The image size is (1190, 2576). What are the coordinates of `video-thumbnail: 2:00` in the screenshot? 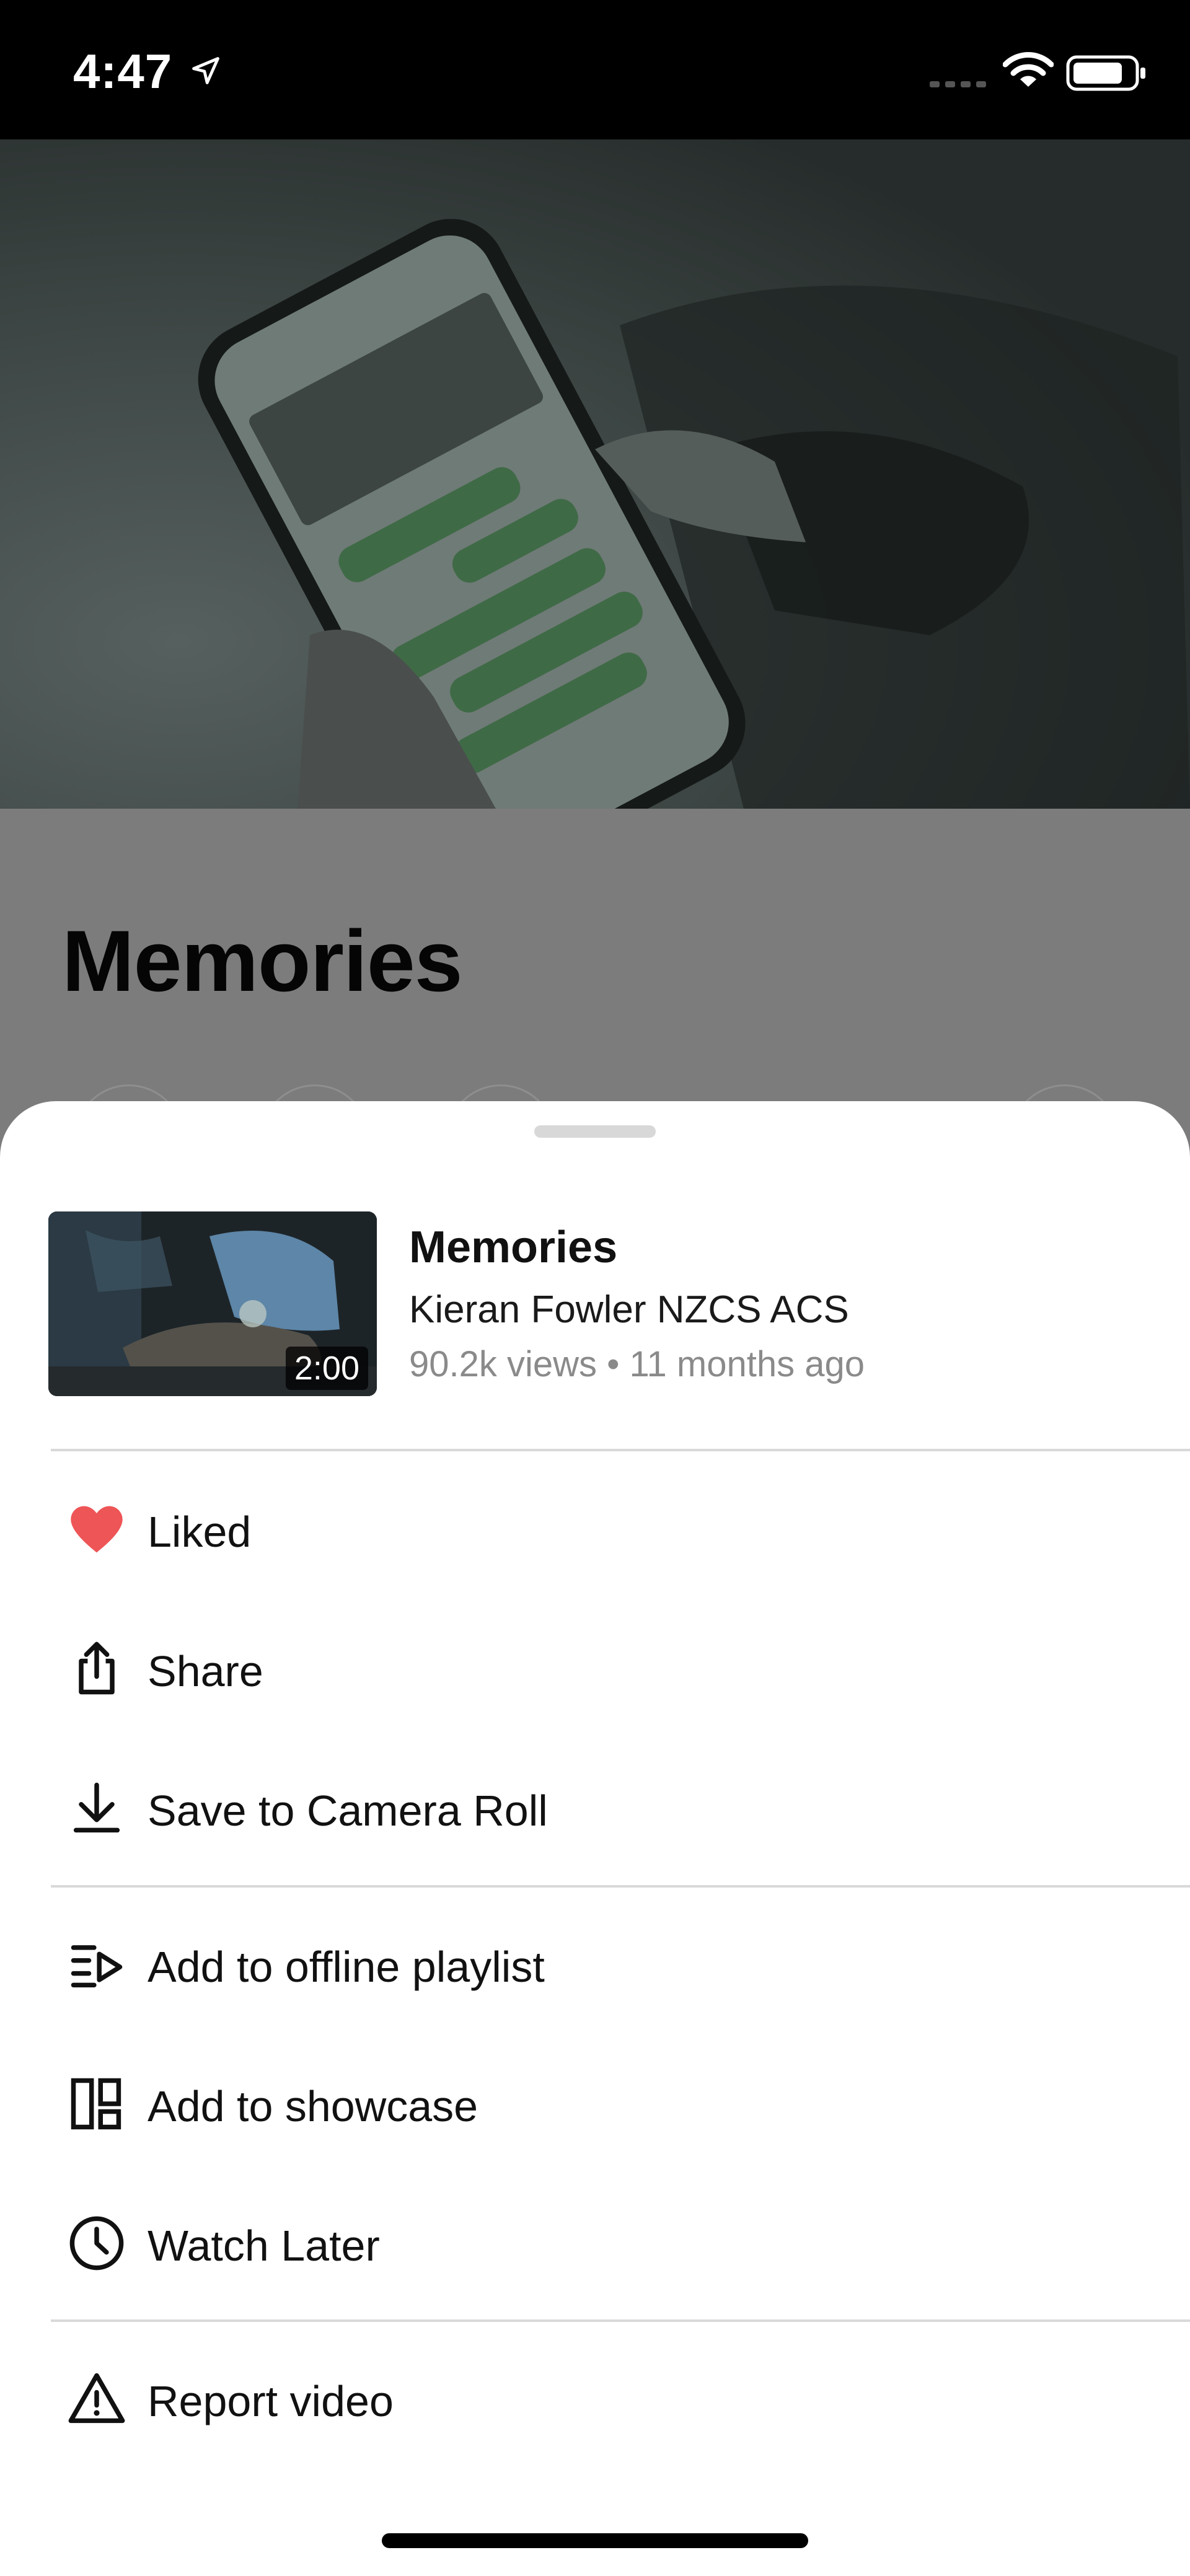 It's located at (212, 1304).